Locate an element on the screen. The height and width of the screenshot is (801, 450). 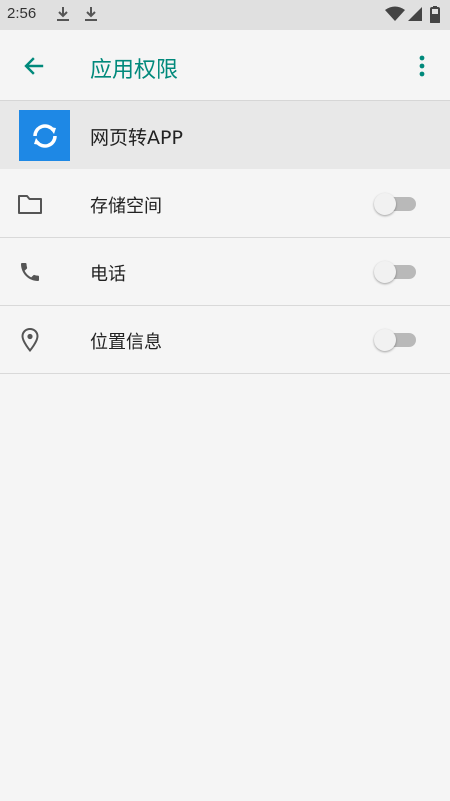
app-icon is located at coordinates (44, 135).